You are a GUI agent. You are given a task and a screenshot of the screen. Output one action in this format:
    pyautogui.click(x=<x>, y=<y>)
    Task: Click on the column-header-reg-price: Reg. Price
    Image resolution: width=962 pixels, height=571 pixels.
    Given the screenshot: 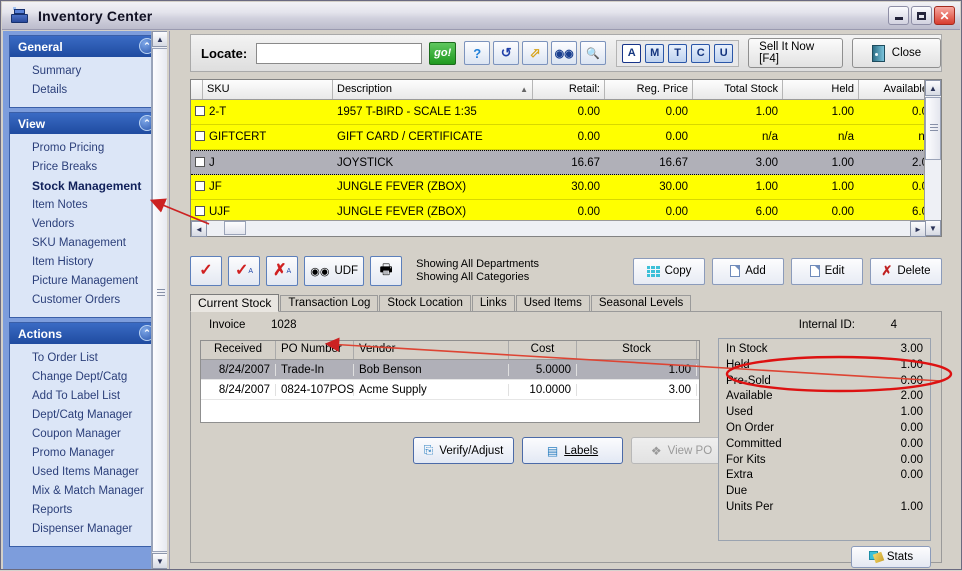 What is the action you would take?
    pyautogui.click(x=649, y=89)
    